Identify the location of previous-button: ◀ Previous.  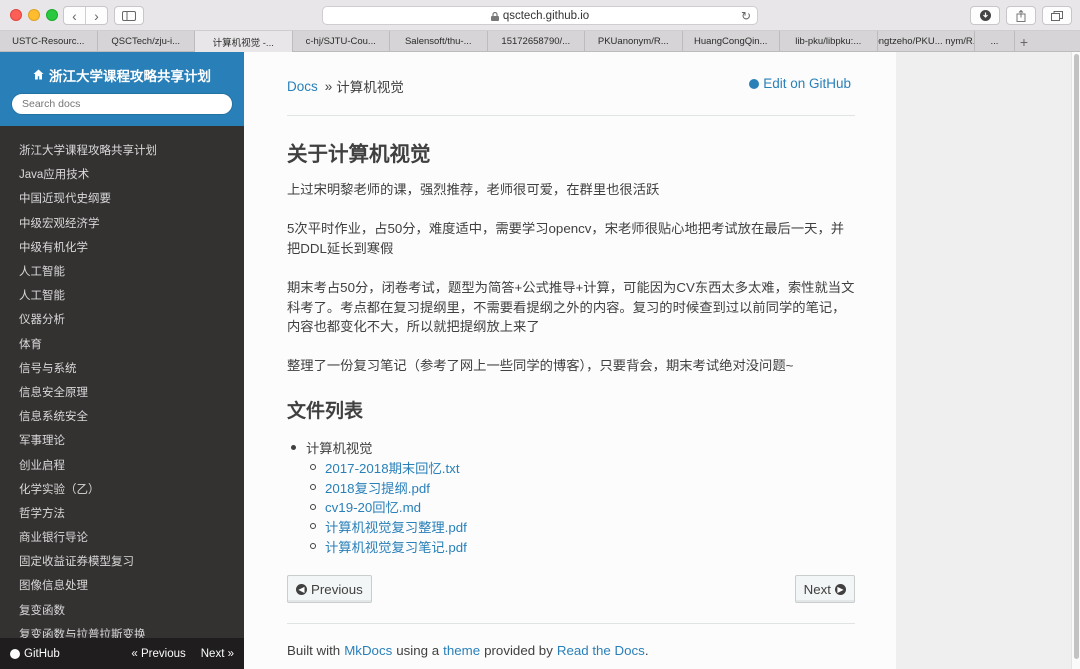
(329, 589).